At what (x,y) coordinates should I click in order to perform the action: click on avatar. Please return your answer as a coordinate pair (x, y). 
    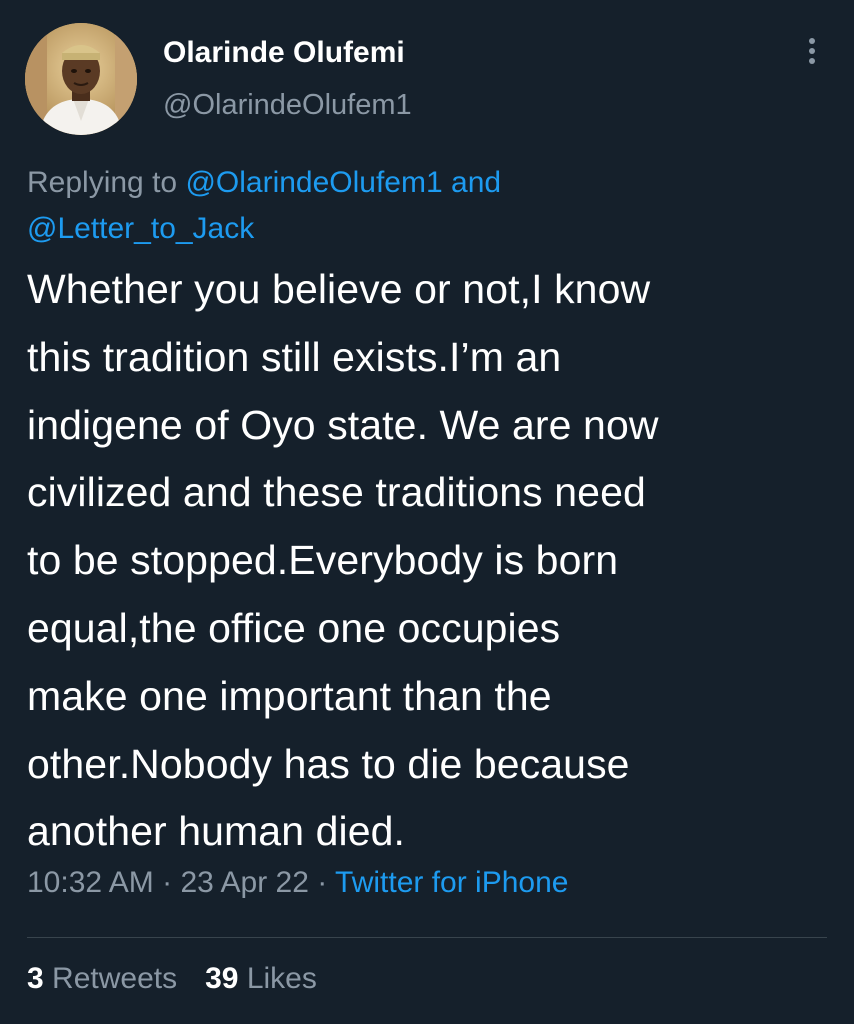
    Looking at the image, I should click on (81, 79).